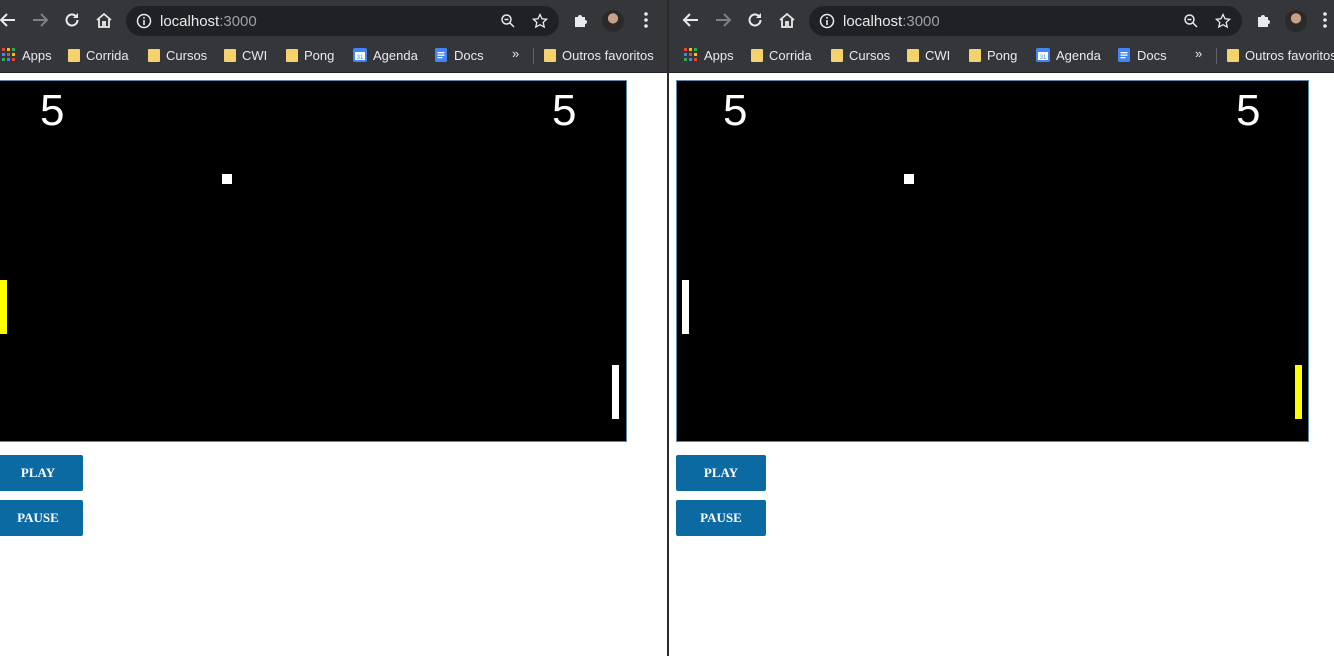 The height and width of the screenshot is (656, 1334). I want to click on calendar-icon: 31, so click(1043, 55).